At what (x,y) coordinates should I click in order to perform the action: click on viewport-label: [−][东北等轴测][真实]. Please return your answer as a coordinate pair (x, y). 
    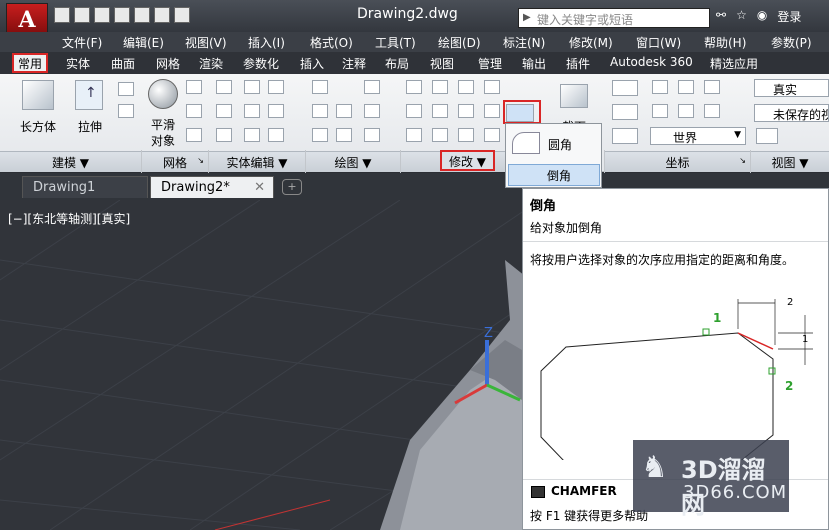
    Looking at the image, I should click on (69, 218).